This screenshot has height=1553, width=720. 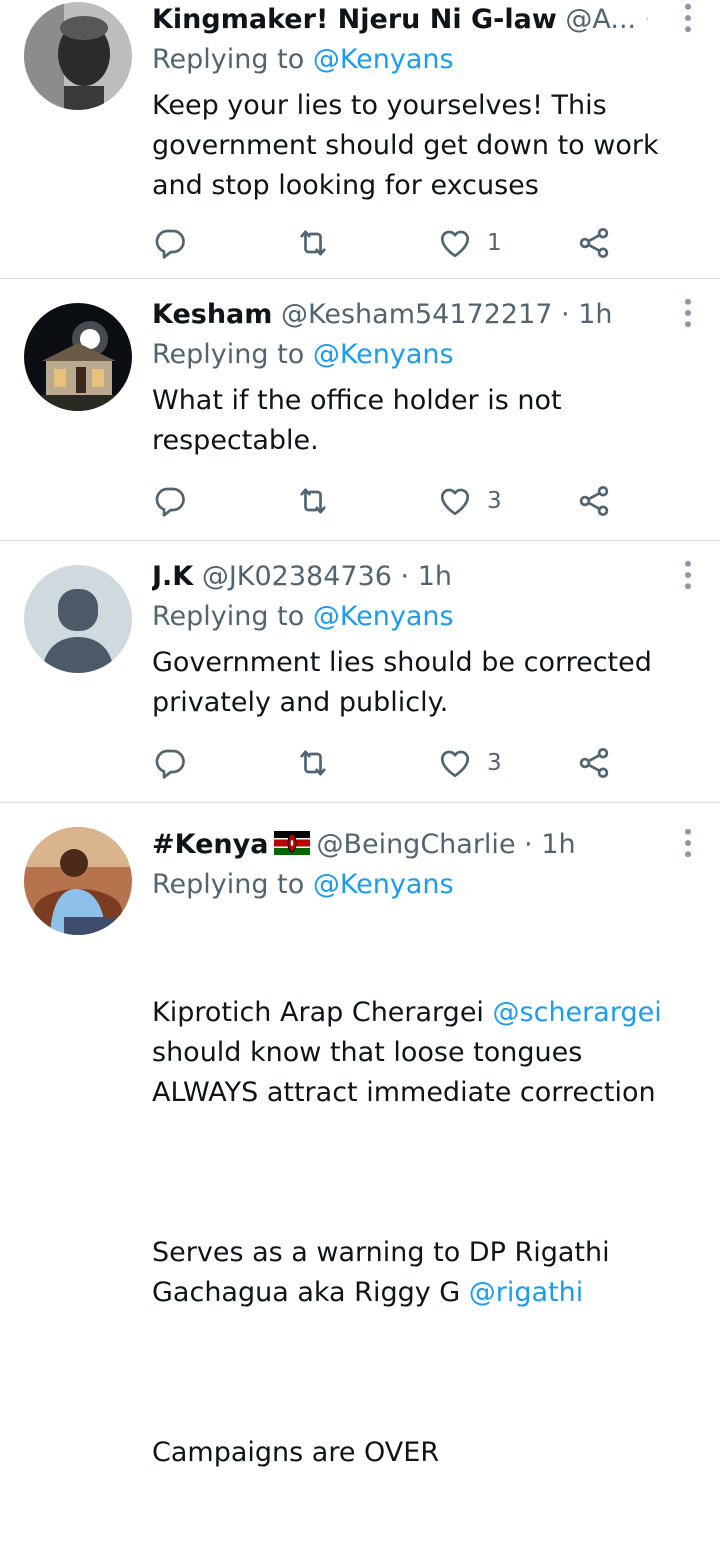 I want to click on like-button: 1, so click(x=469, y=243).